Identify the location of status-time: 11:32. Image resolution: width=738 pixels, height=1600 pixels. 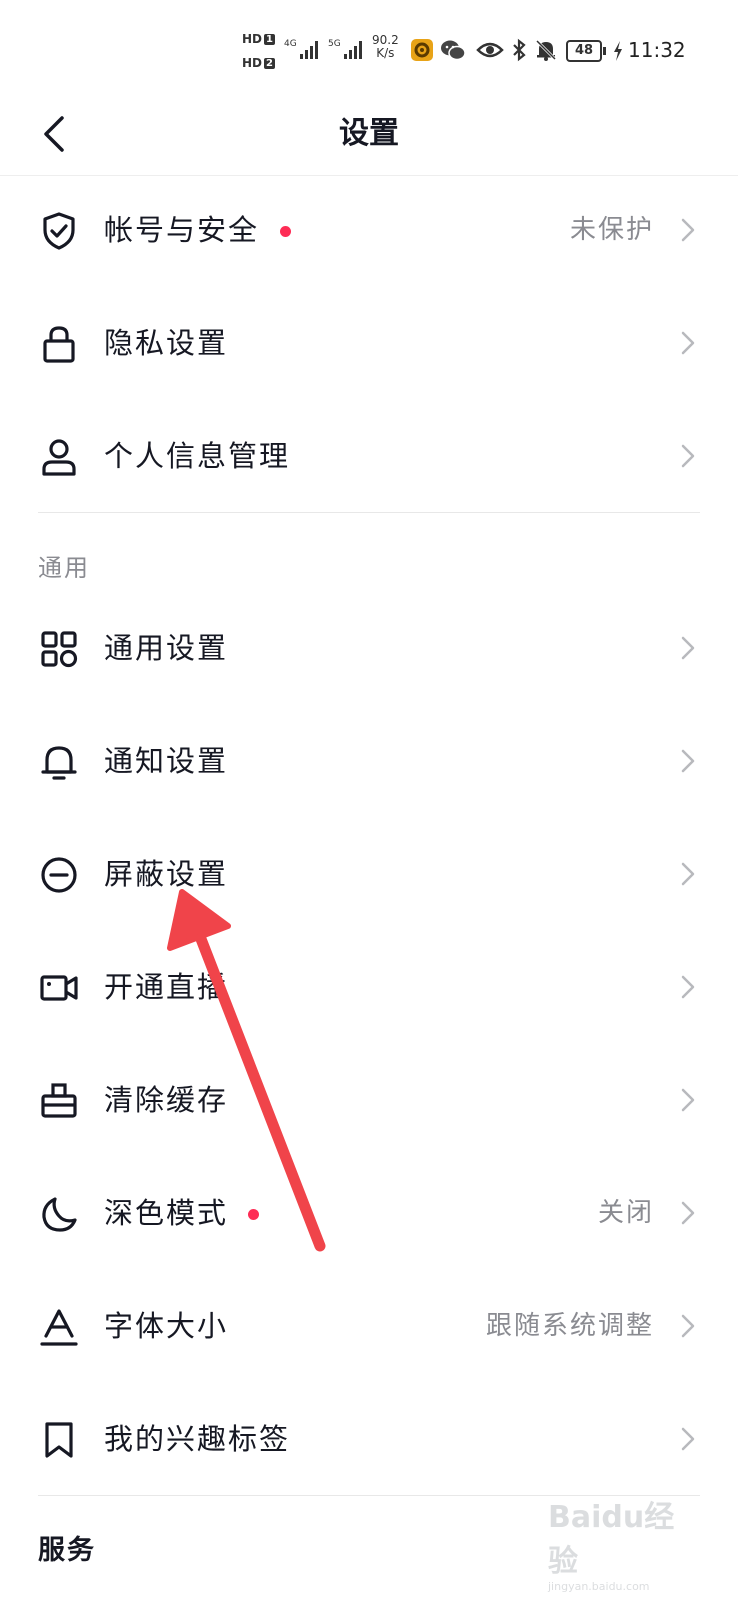
(657, 50).